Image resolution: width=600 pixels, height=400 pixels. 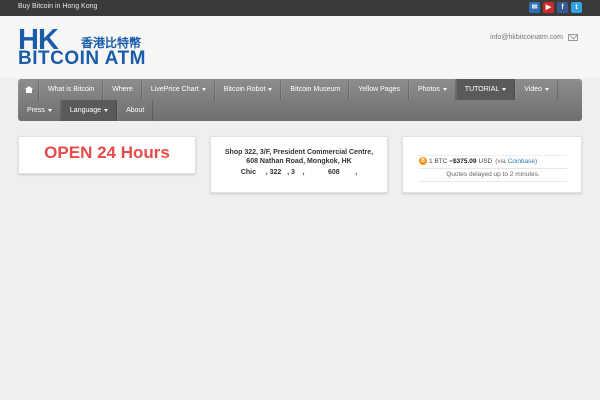 I want to click on logo-name: BITCOIN ATM, so click(x=82, y=58).